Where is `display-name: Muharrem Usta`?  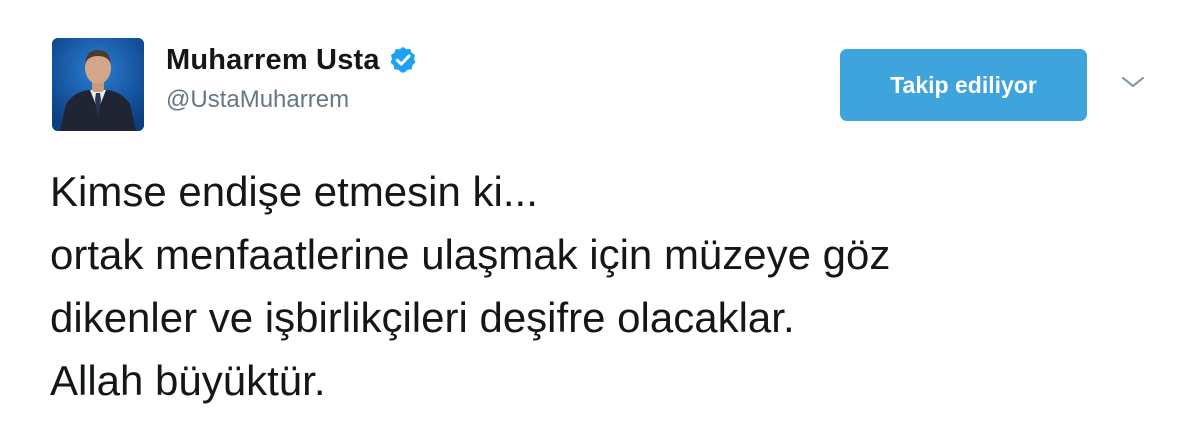 display-name: Muharrem Usta is located at coordinates (273, 60).